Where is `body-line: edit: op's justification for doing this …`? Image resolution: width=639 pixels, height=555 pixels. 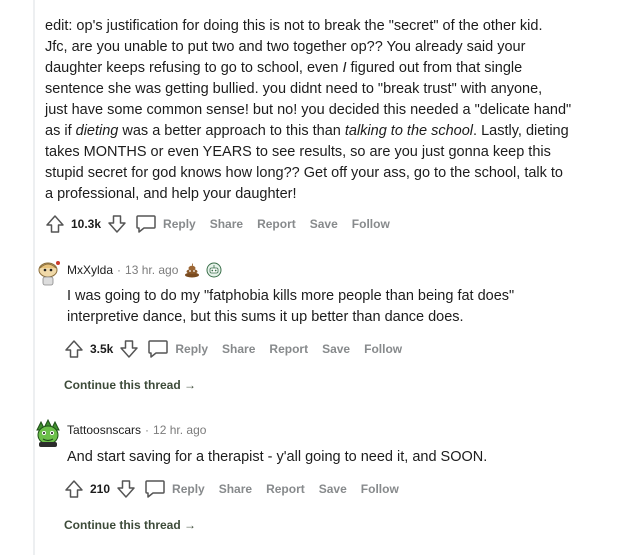 body-line: edit: op's justification for doing this … is located at coordinates (294, 26).